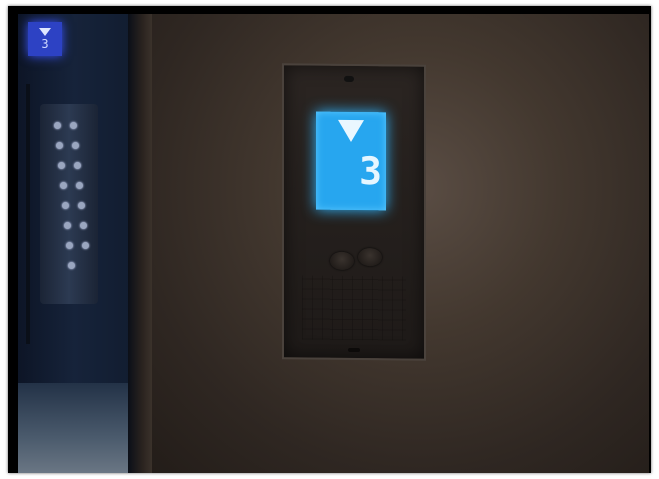 Image resolution: width=659 pixels, height=479 pixels. I want to click on door-frame-edge, so click(140, 243).